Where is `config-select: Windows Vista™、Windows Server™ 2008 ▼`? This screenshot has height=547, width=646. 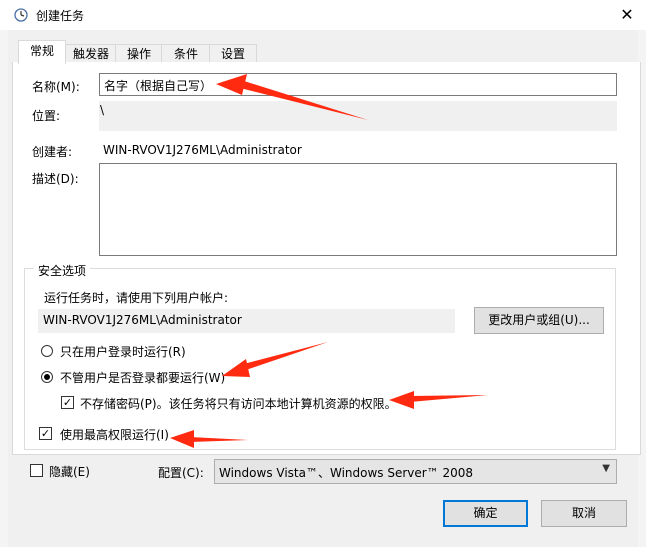
config-select: Windows Vista™、Windows Server™ 2008 ▼ is located at coordinates (415, 471).